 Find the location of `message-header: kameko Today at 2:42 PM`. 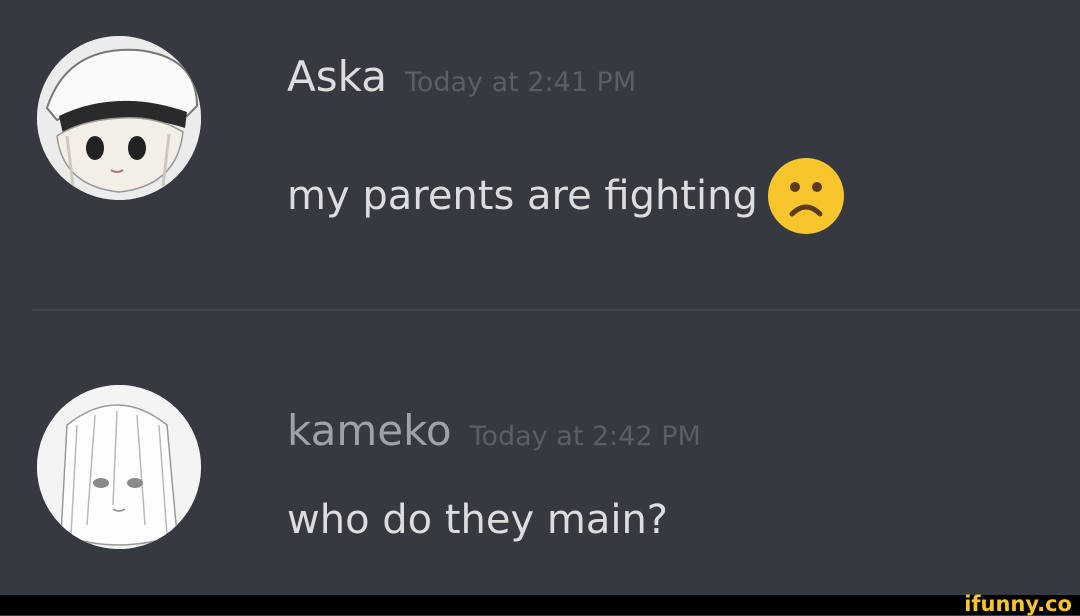

message-header: kameko Today at 2:42 PM is located at coordinates (494, 430).